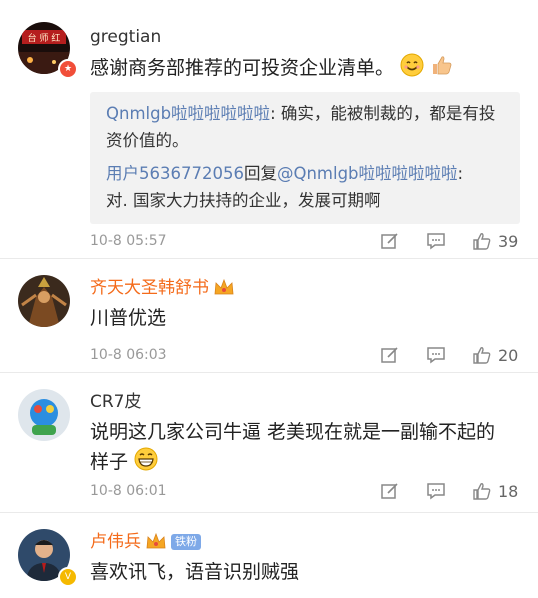 The image size is (538, 598). Describe the element at coordinates (115, 542) in the screenshot. I see `username-text: 卢伟兵` at that location.